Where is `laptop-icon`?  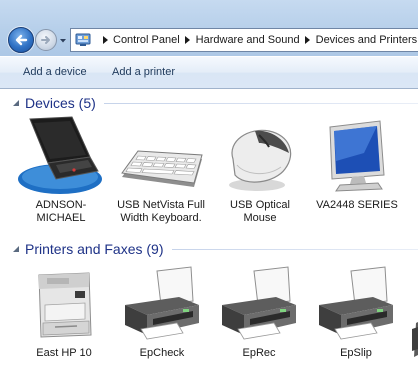
laptop-icon is located at coordinates (61, 156).